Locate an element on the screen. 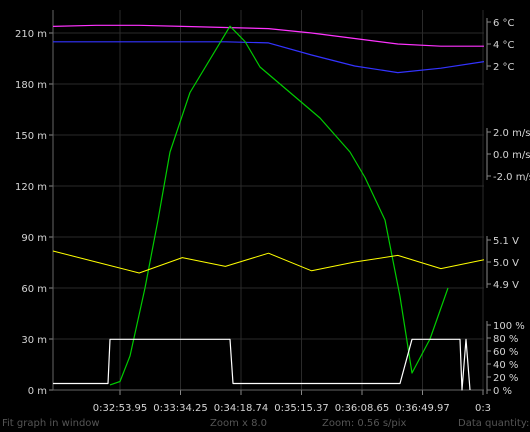 Image resolution: width=530 pixels, height=432 pixels. data-quantity-label: Data quantity: is located at coordinates (494, 423).